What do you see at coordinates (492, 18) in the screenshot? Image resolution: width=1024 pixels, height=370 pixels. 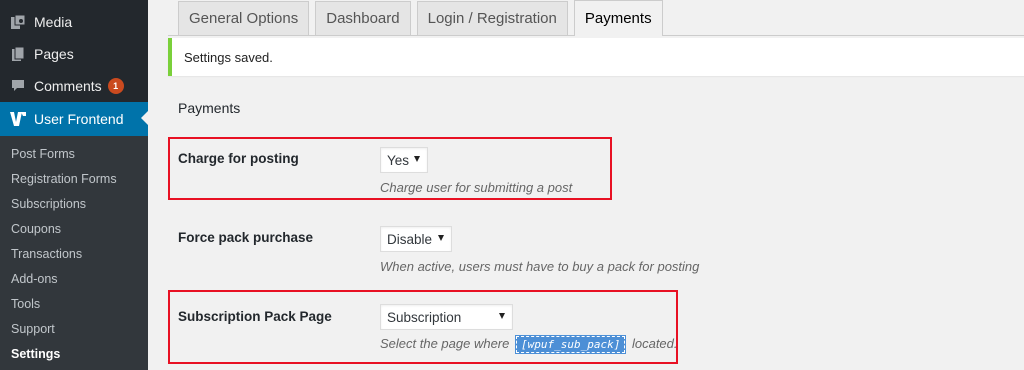 I see `tab-login-registration: Login / Registration` at bounding box center [492, 18].